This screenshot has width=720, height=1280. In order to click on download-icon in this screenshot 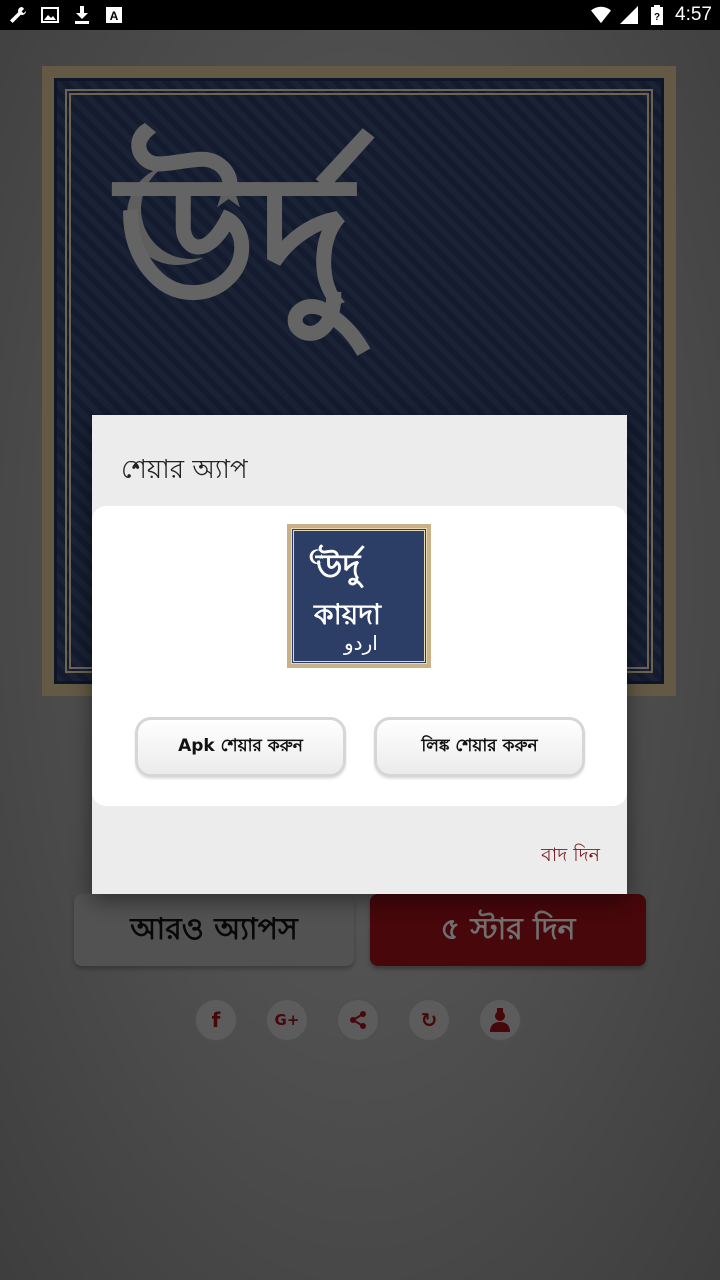, I will do `click(82, 15)`.